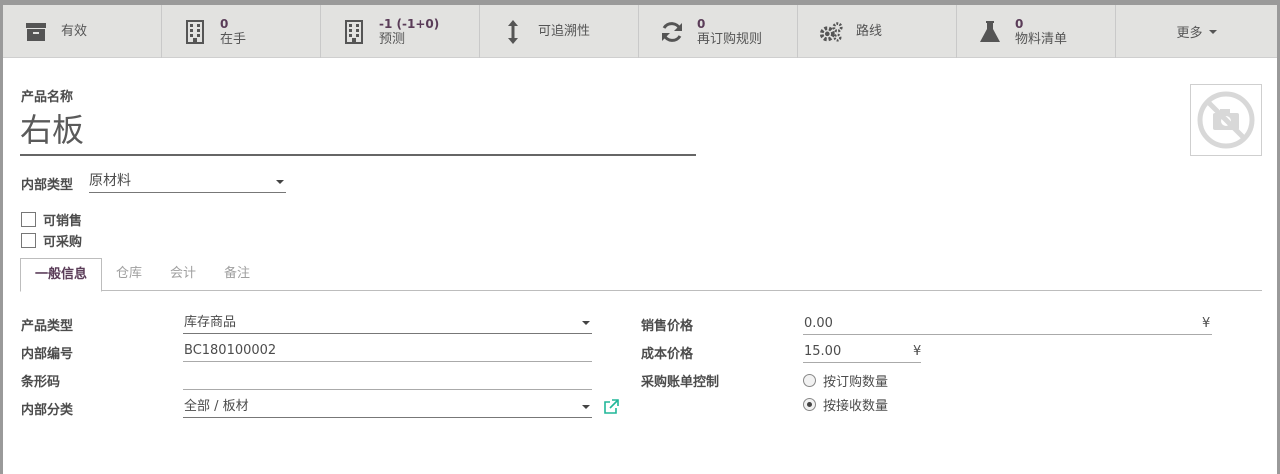  What do you see at coordinates (28, 219) in the screenshot?
I see `can-be-sold-checkbox` at bounding box center [28, 219].